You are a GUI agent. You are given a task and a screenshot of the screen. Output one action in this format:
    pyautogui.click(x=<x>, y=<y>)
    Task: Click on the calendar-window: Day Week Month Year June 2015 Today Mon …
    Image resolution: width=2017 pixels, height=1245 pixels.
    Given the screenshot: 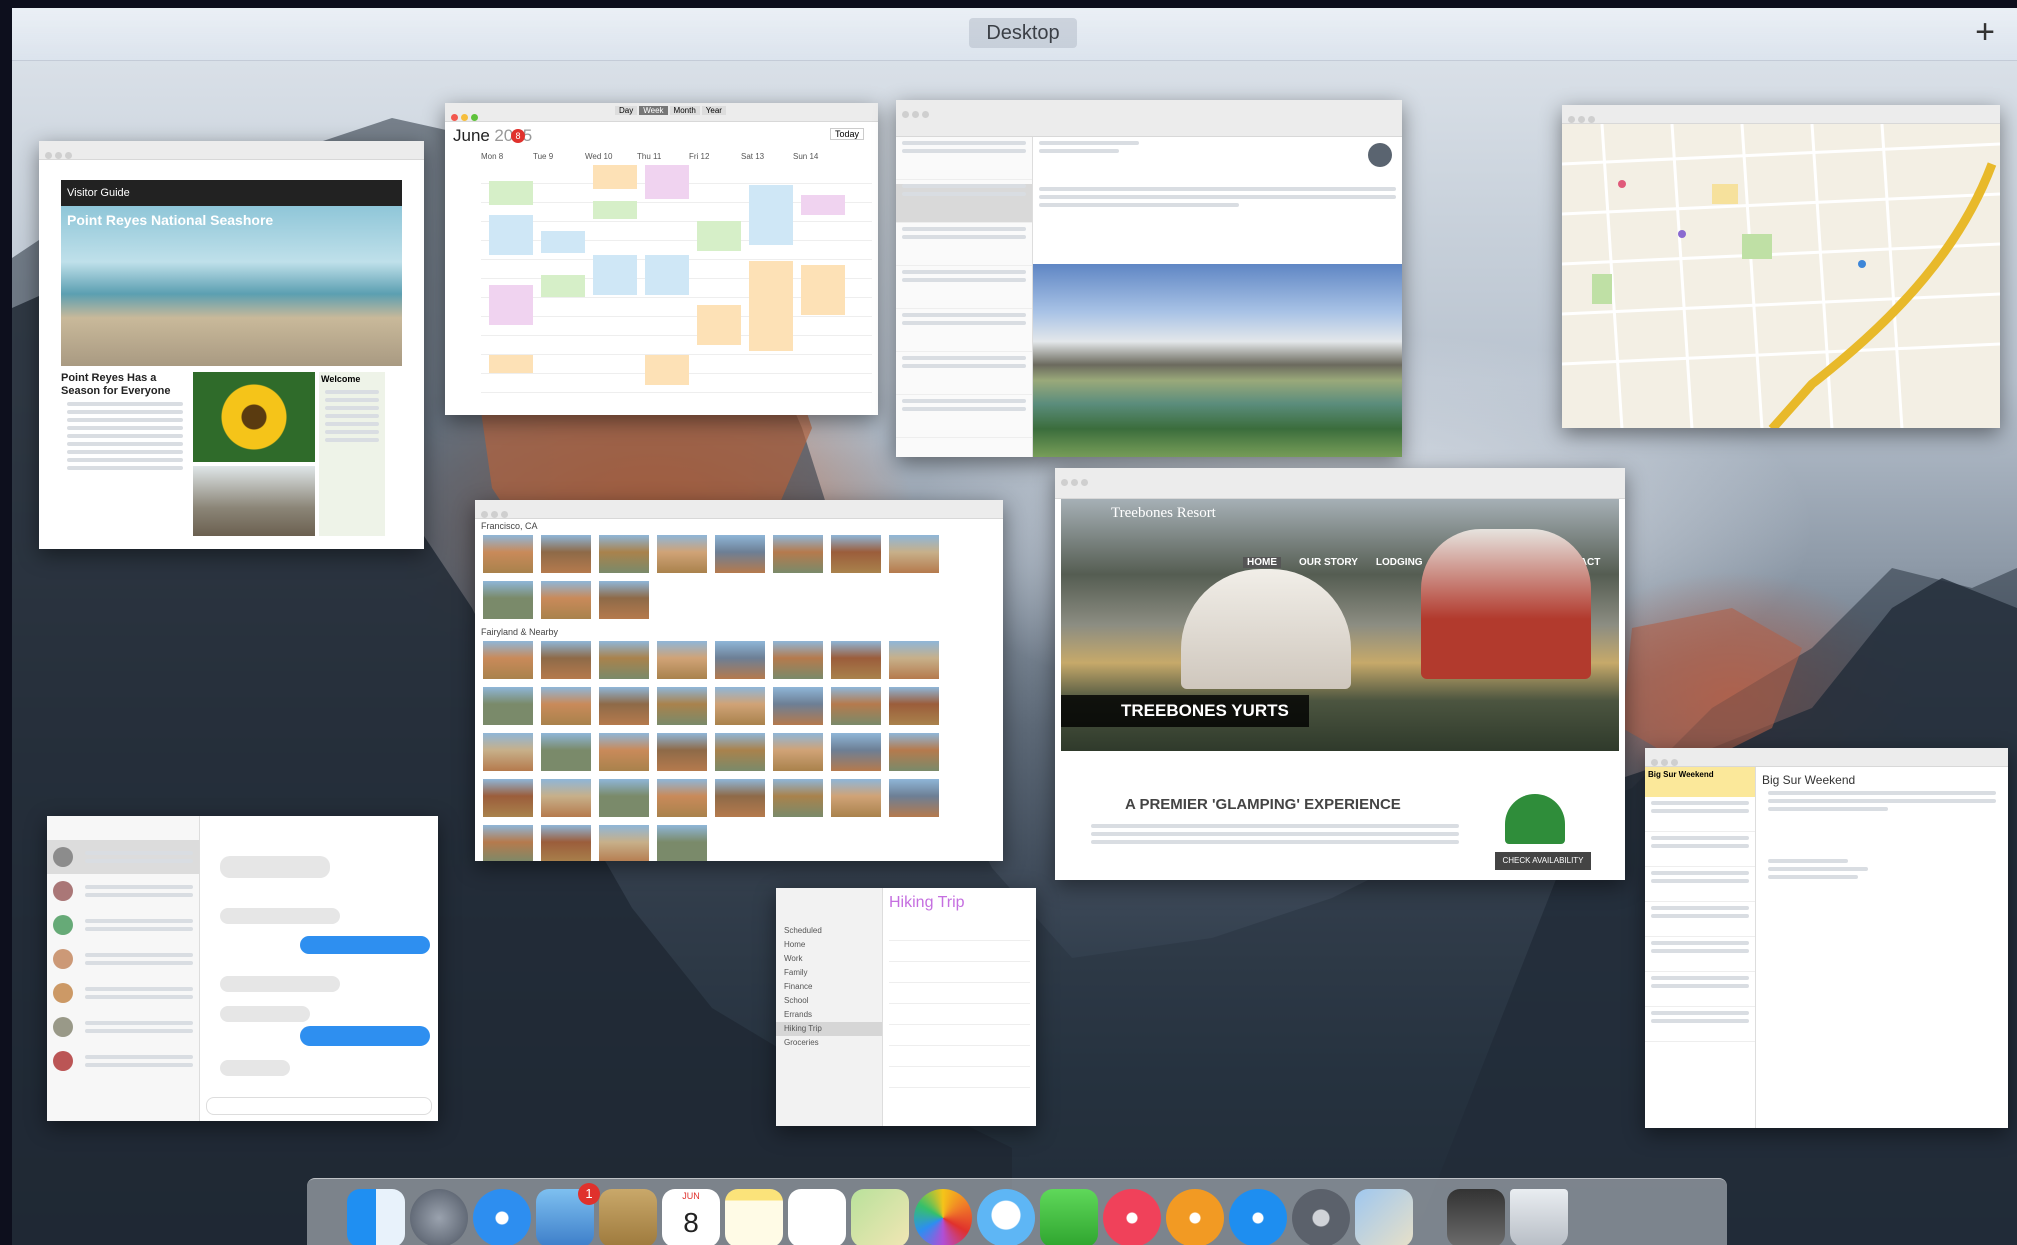 What is the action you would take?
    pyautogui.click(x=661, y=259)
    